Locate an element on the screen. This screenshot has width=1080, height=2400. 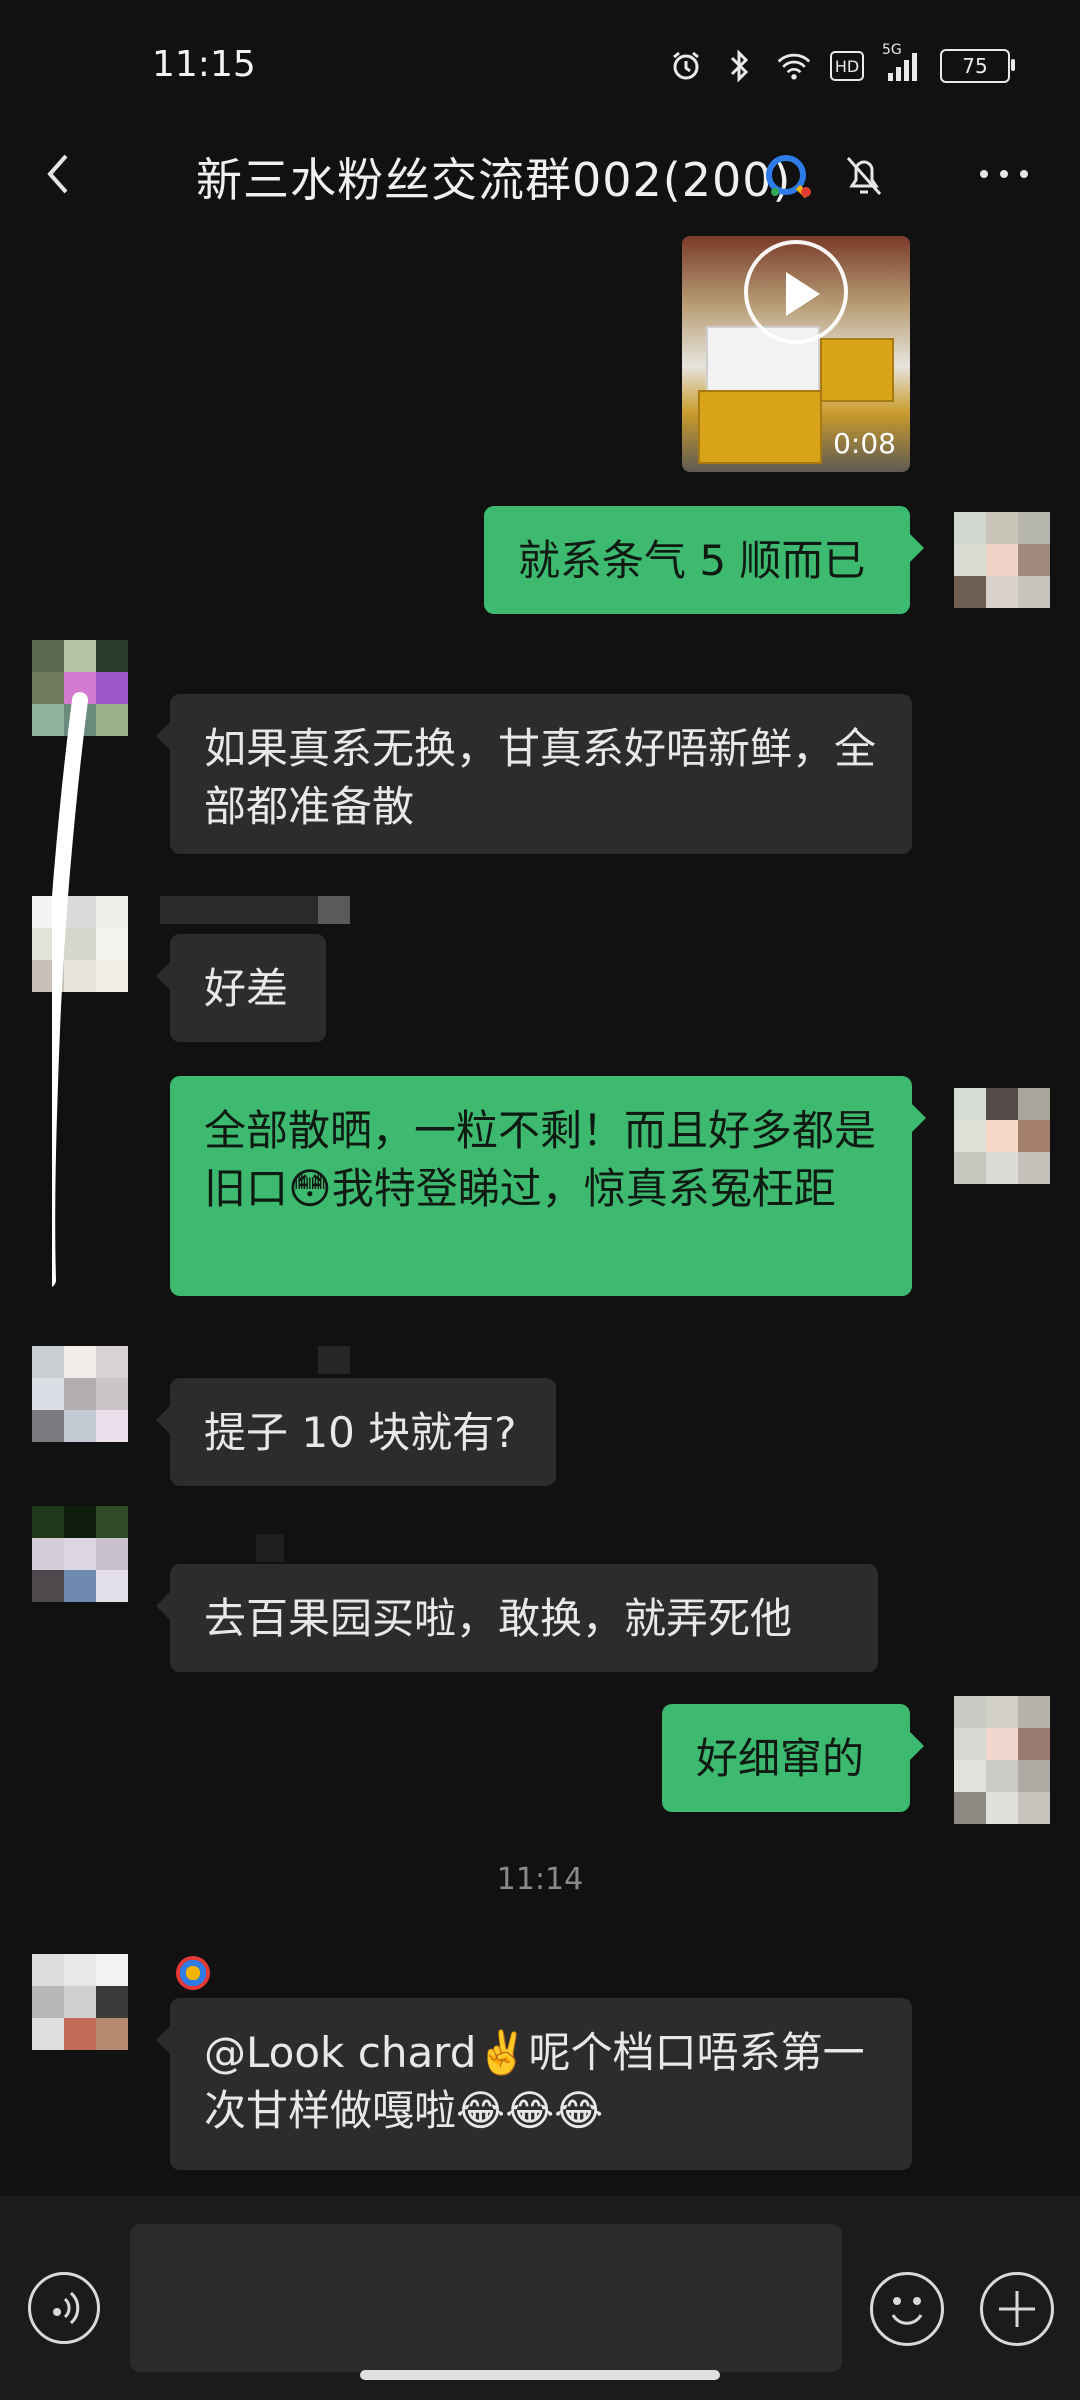
time-separator: 11:14 is located at coordinates (540, 1879).